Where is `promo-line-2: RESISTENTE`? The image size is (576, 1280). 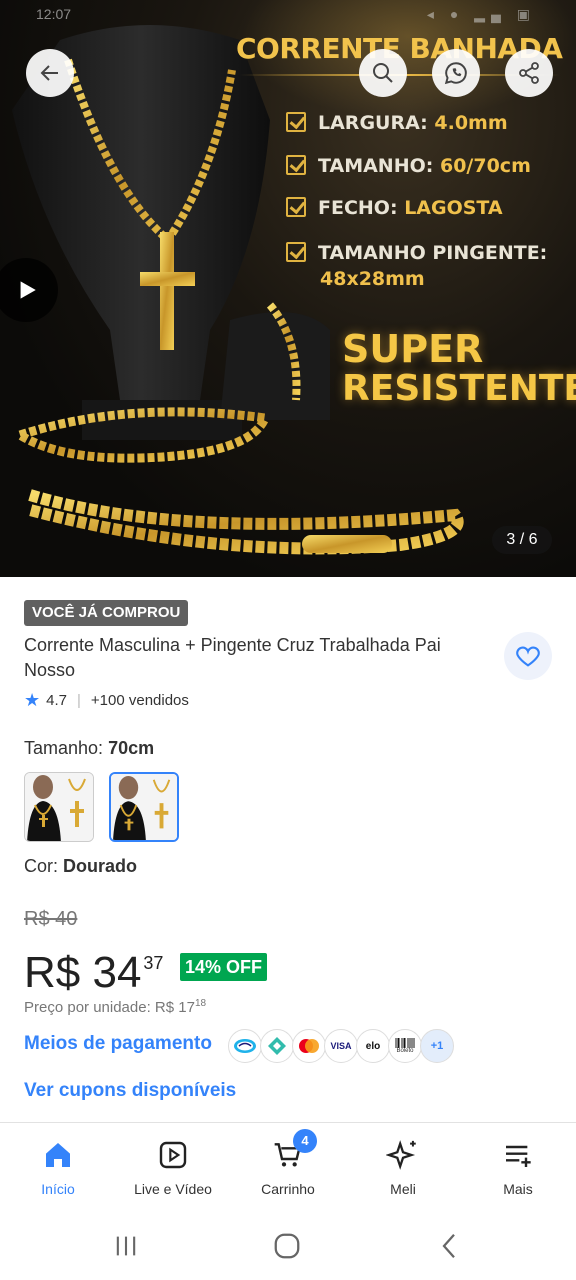
promo-line-2: RESISTENTE is located at coordinates (459, 388).